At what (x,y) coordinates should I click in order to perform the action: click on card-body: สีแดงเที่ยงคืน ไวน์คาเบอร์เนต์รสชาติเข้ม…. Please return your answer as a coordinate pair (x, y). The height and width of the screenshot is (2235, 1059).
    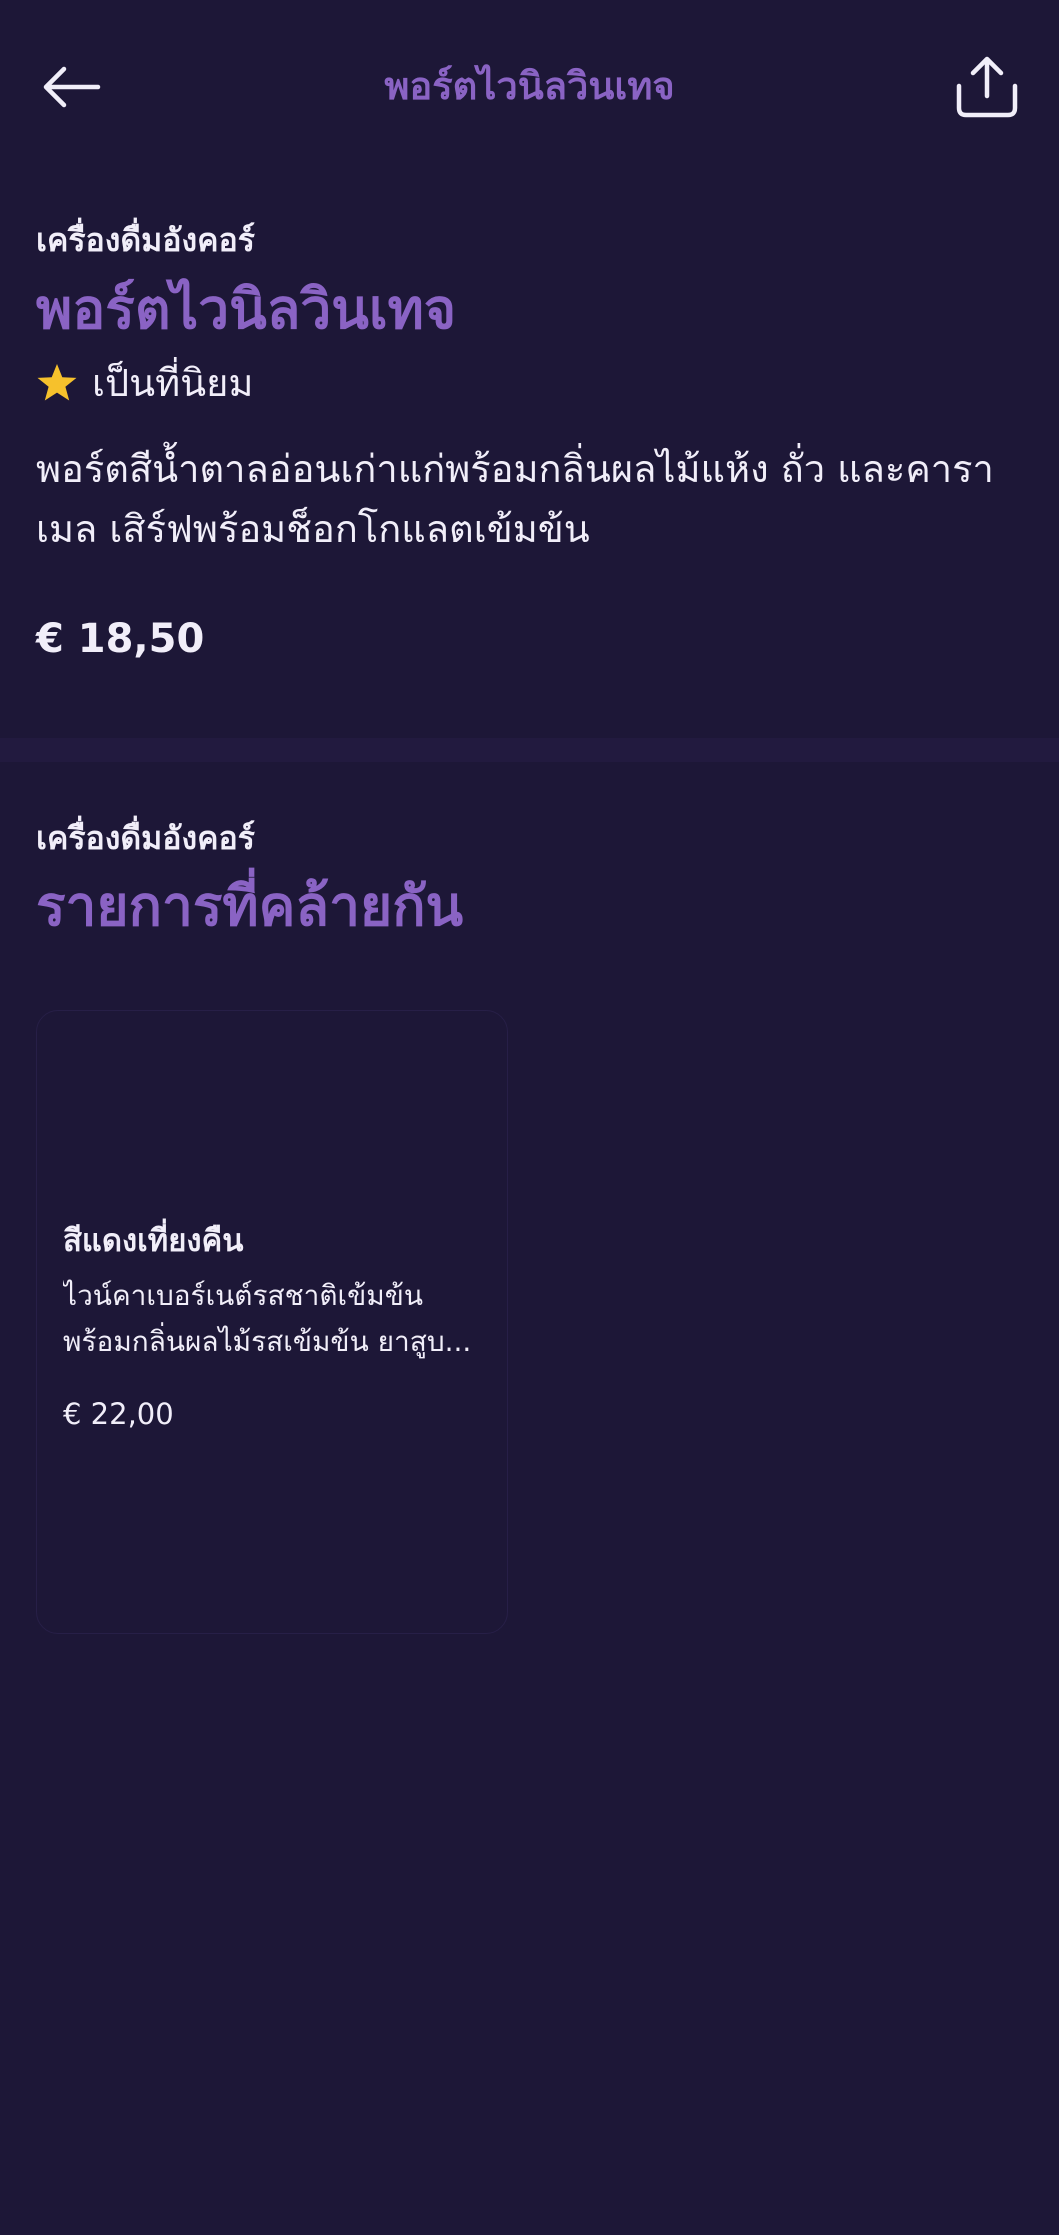
    Looking at the image, I should click on (278, 1324).